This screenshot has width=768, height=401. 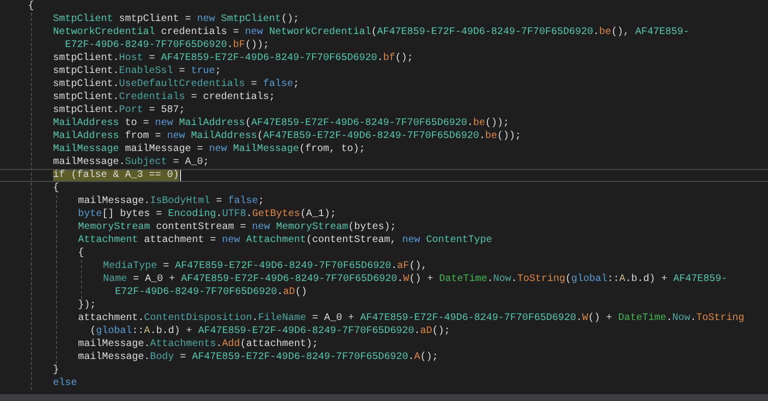 What do you see at coordinates (286, 240) in the screenshot?
I see `code-line: Attachment attachment = new Attachment(contentStream, new ContentType` at bounding box center [286, 240].